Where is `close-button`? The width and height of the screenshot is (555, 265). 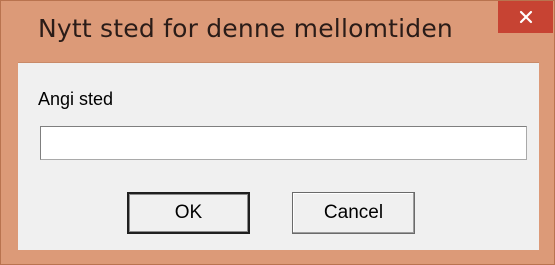
close-button is located at coordinates (525, 17).